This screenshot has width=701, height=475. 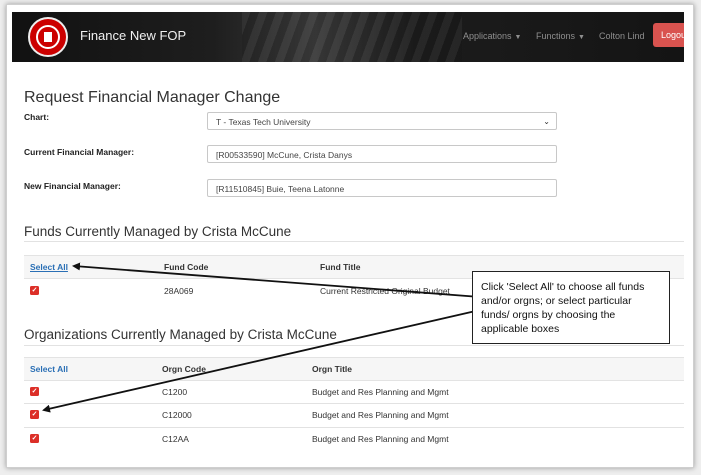 What do you see at coordinates (276, 280) in the screenshot?
I see `arrow-to-funds-select-all` at bounding box center [276, 280].